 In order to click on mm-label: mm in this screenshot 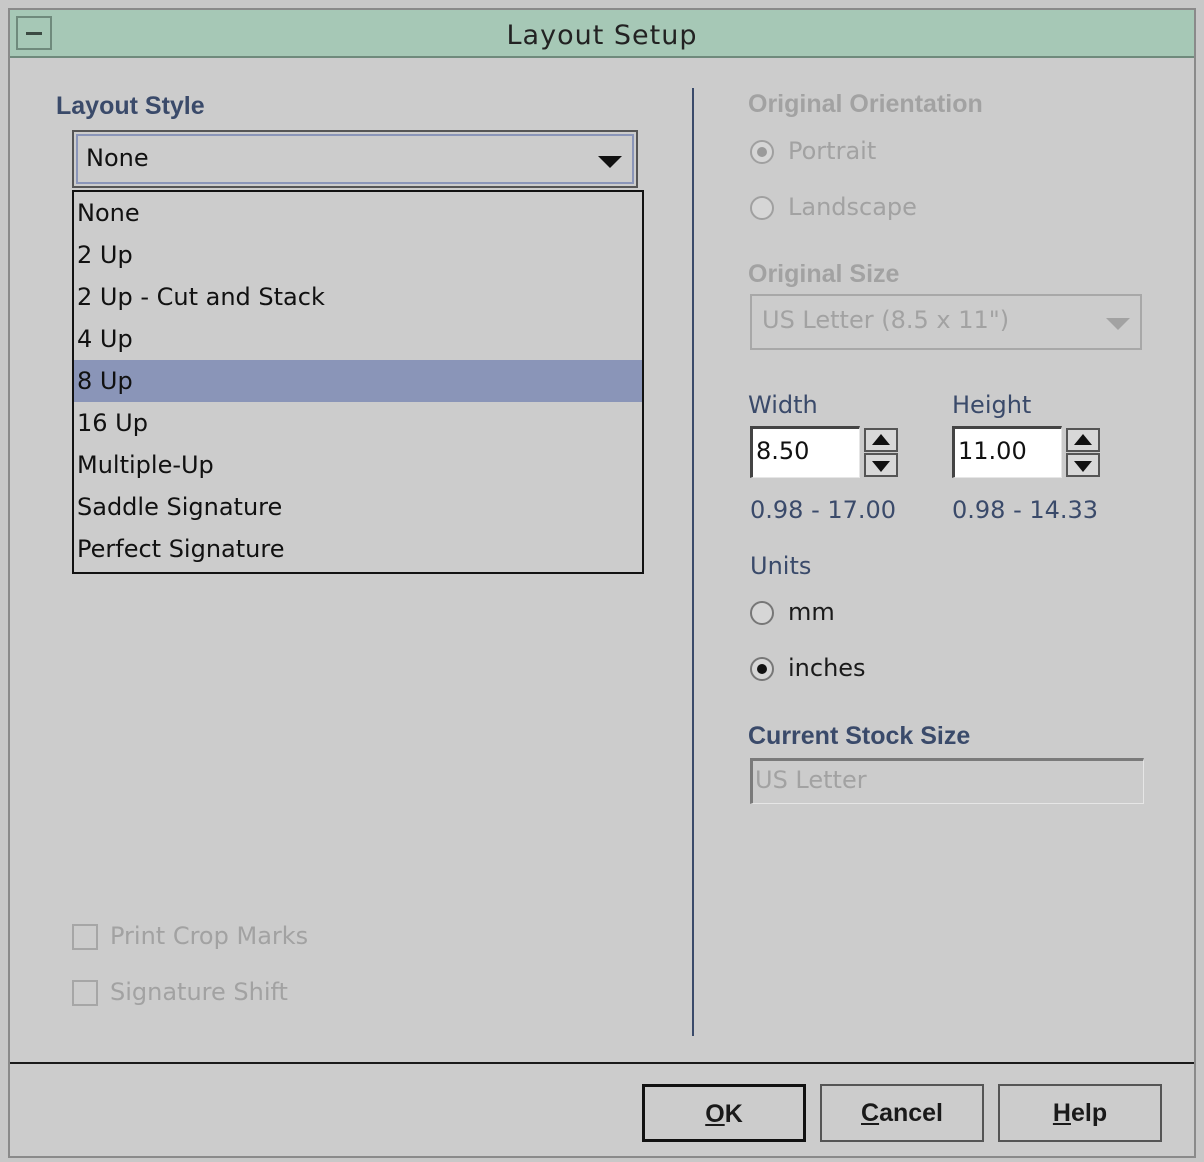, I will do `click(811, 612)`.